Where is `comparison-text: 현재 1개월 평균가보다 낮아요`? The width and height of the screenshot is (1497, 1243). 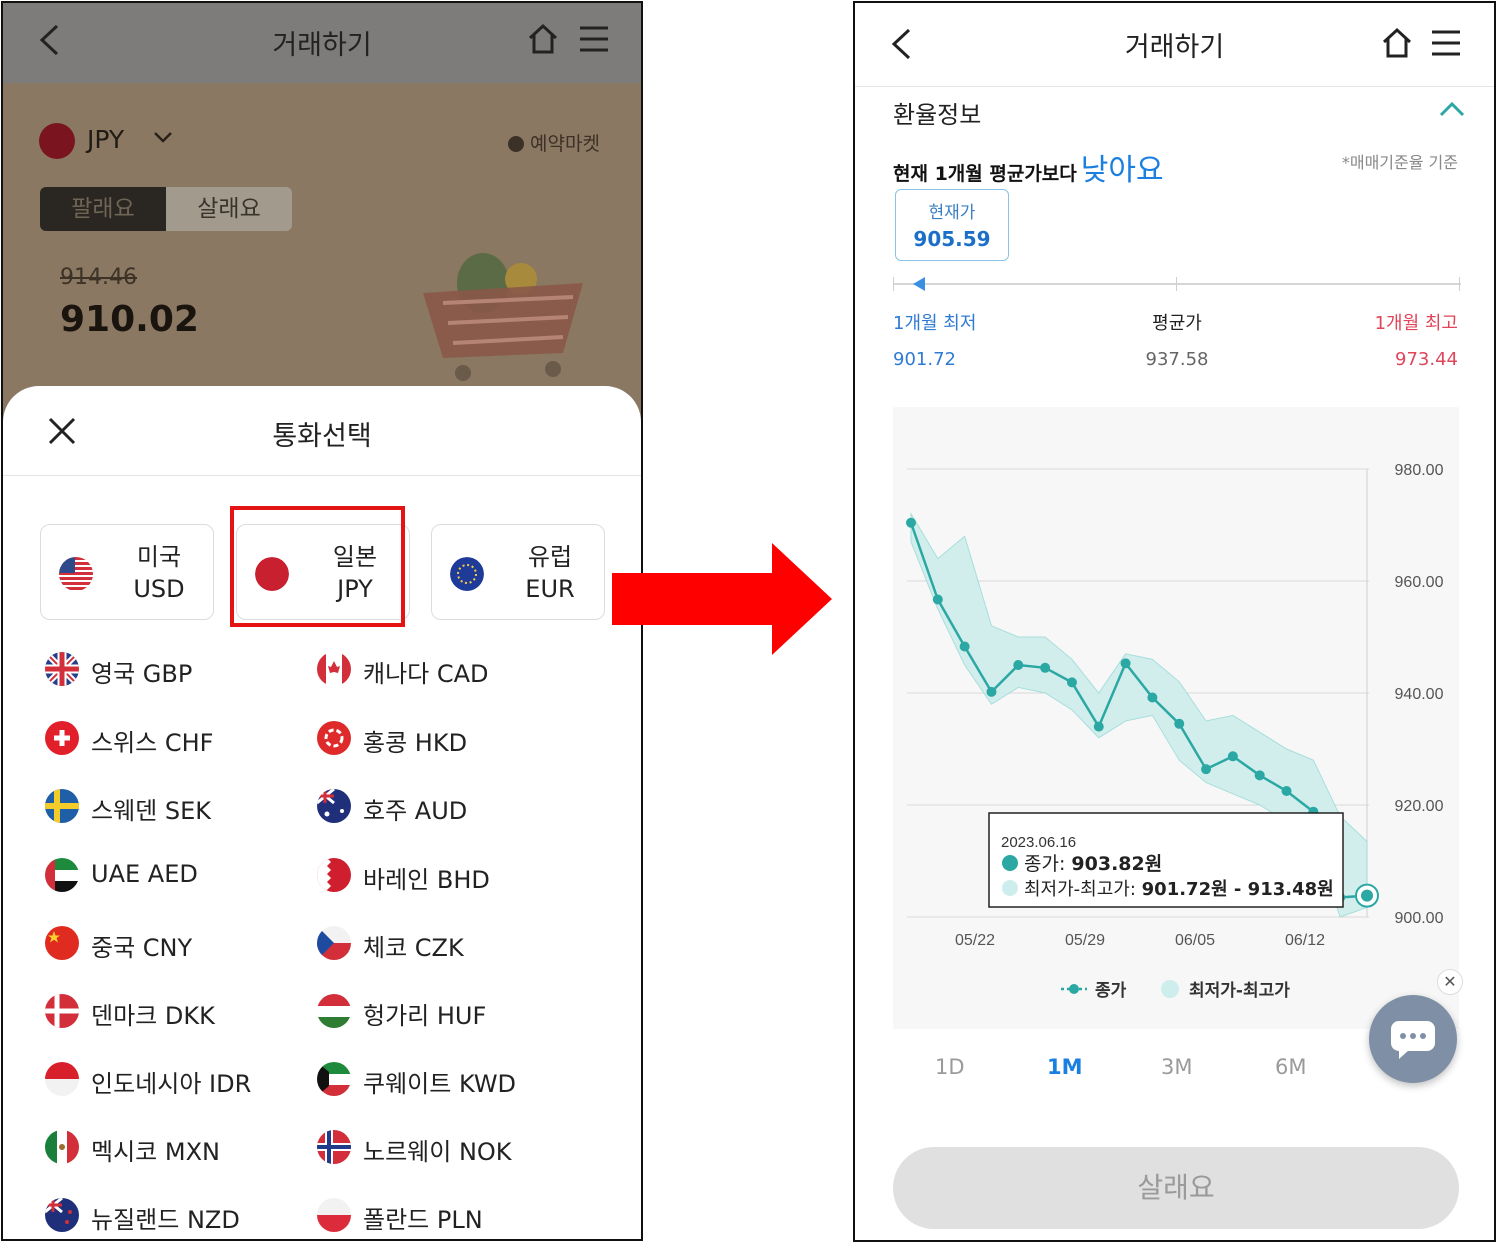 comparison-text: 현재 1개월 평균가보다 낮아요 is located at coordinates (1028, 167).